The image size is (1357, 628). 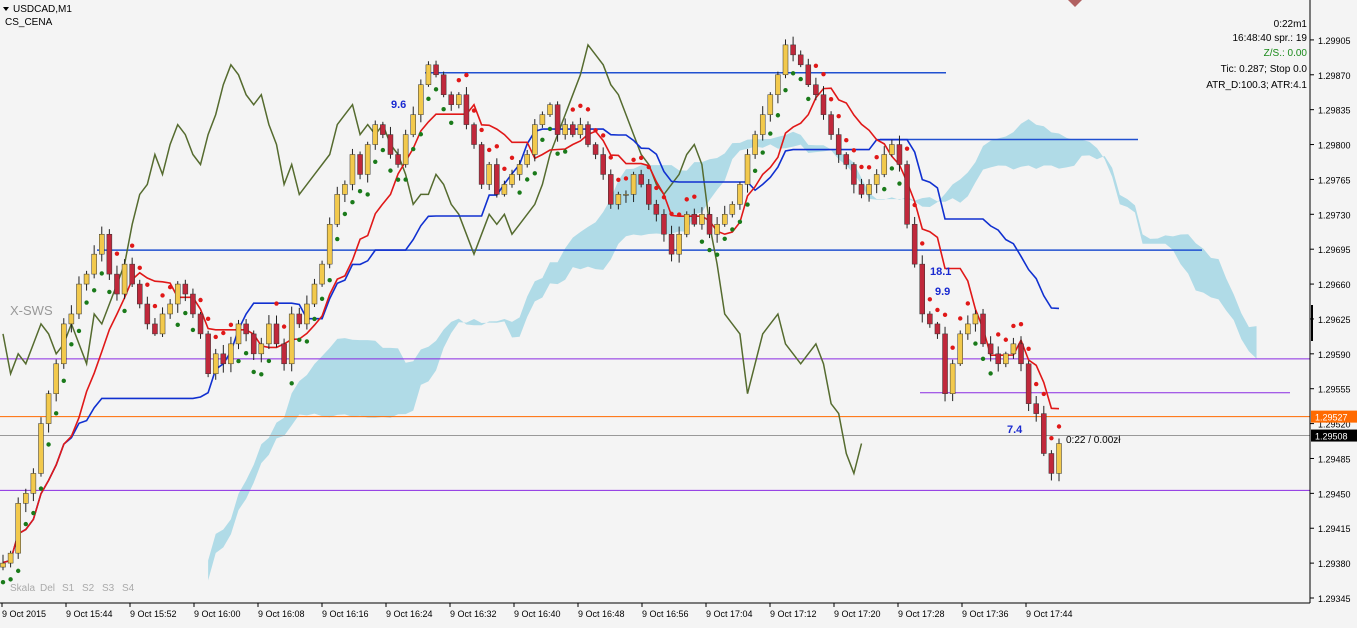 What do you see at coordinates (601, 614) in the screenshot?
I see `x-tick-label: 9 Oct 16:48` at bounding box center [601, 614].